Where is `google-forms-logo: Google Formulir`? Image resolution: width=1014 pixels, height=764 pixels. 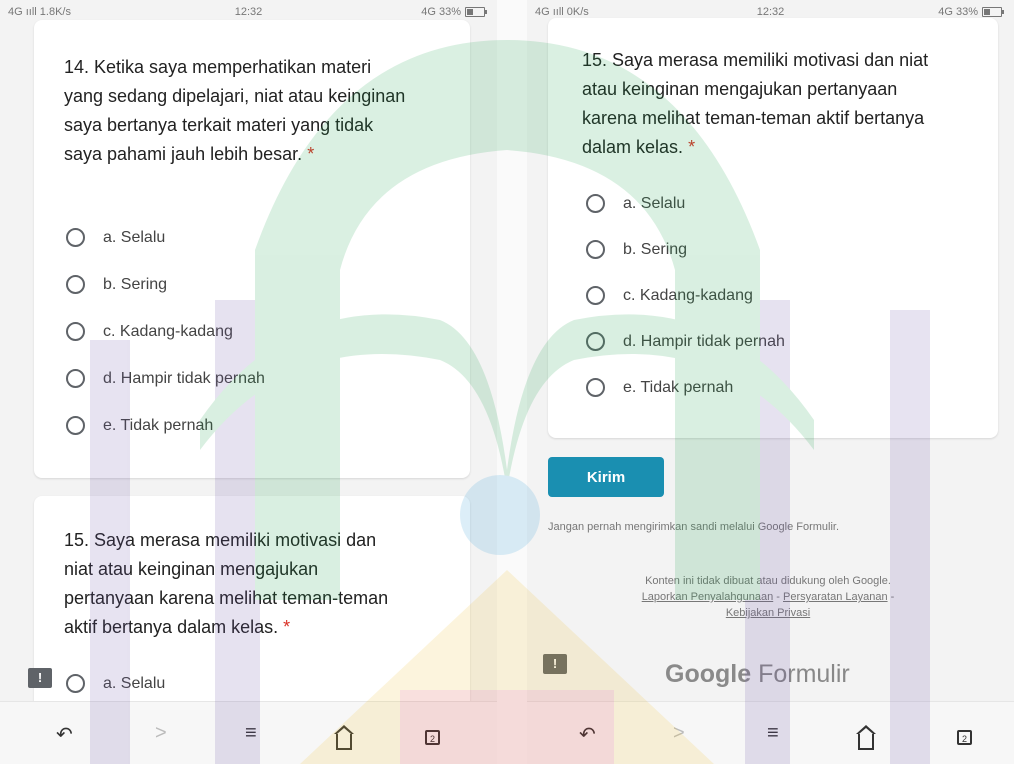
google-forms-logo: Google Formulir is located at coordinates (757, 674).